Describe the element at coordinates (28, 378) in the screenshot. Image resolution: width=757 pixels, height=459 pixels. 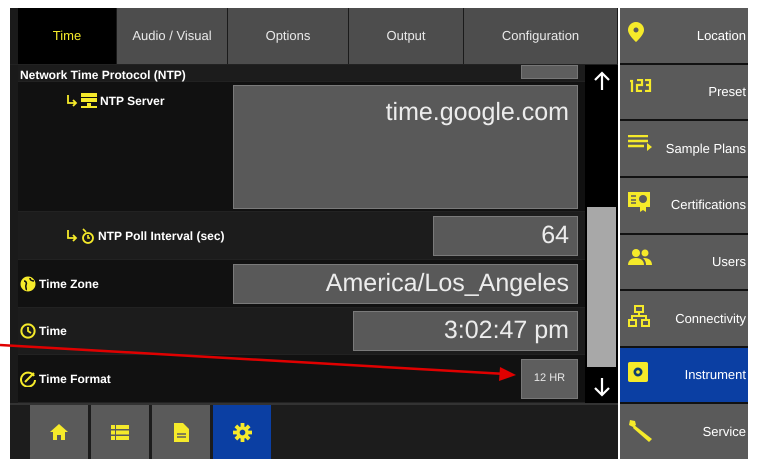
I see `format-icon` at that location.